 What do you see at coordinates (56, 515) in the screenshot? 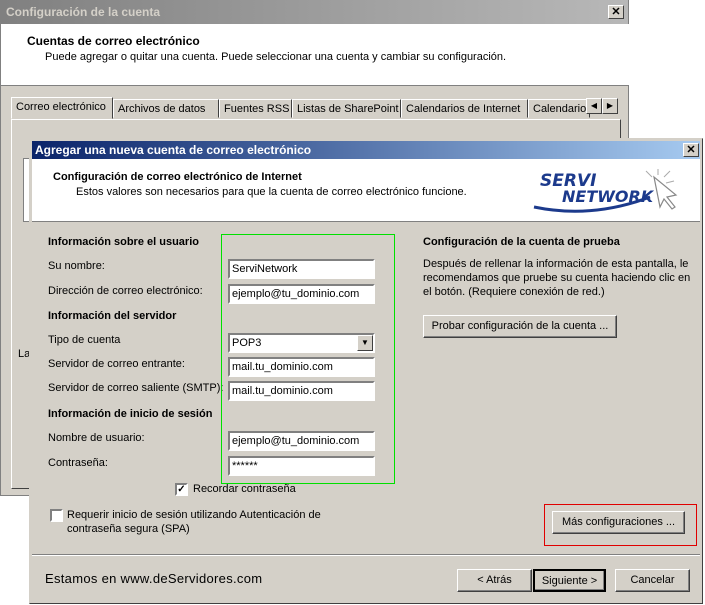
I see `spa-checkbox` at bounding box center [56, 515].